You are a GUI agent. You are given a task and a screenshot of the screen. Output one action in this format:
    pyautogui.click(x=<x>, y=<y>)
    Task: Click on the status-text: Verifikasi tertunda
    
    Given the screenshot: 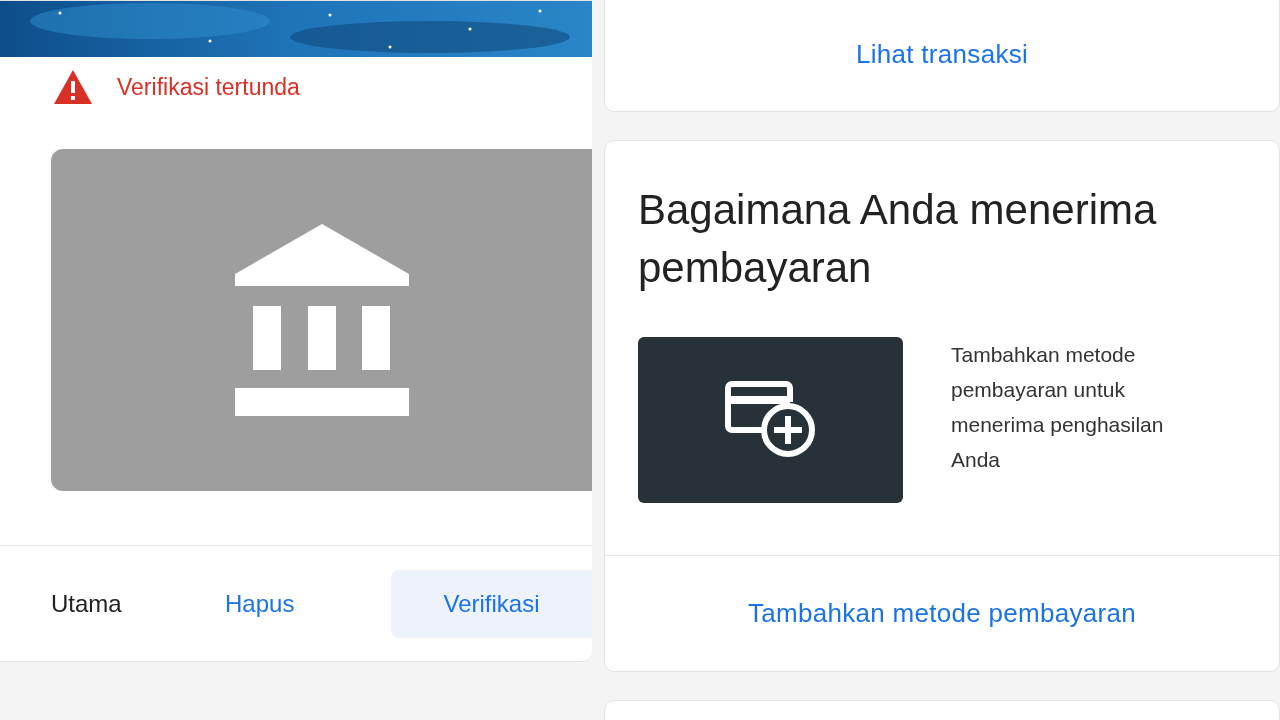 What is the action you would take?
    pyautogui.click(x=208, y=87)
    